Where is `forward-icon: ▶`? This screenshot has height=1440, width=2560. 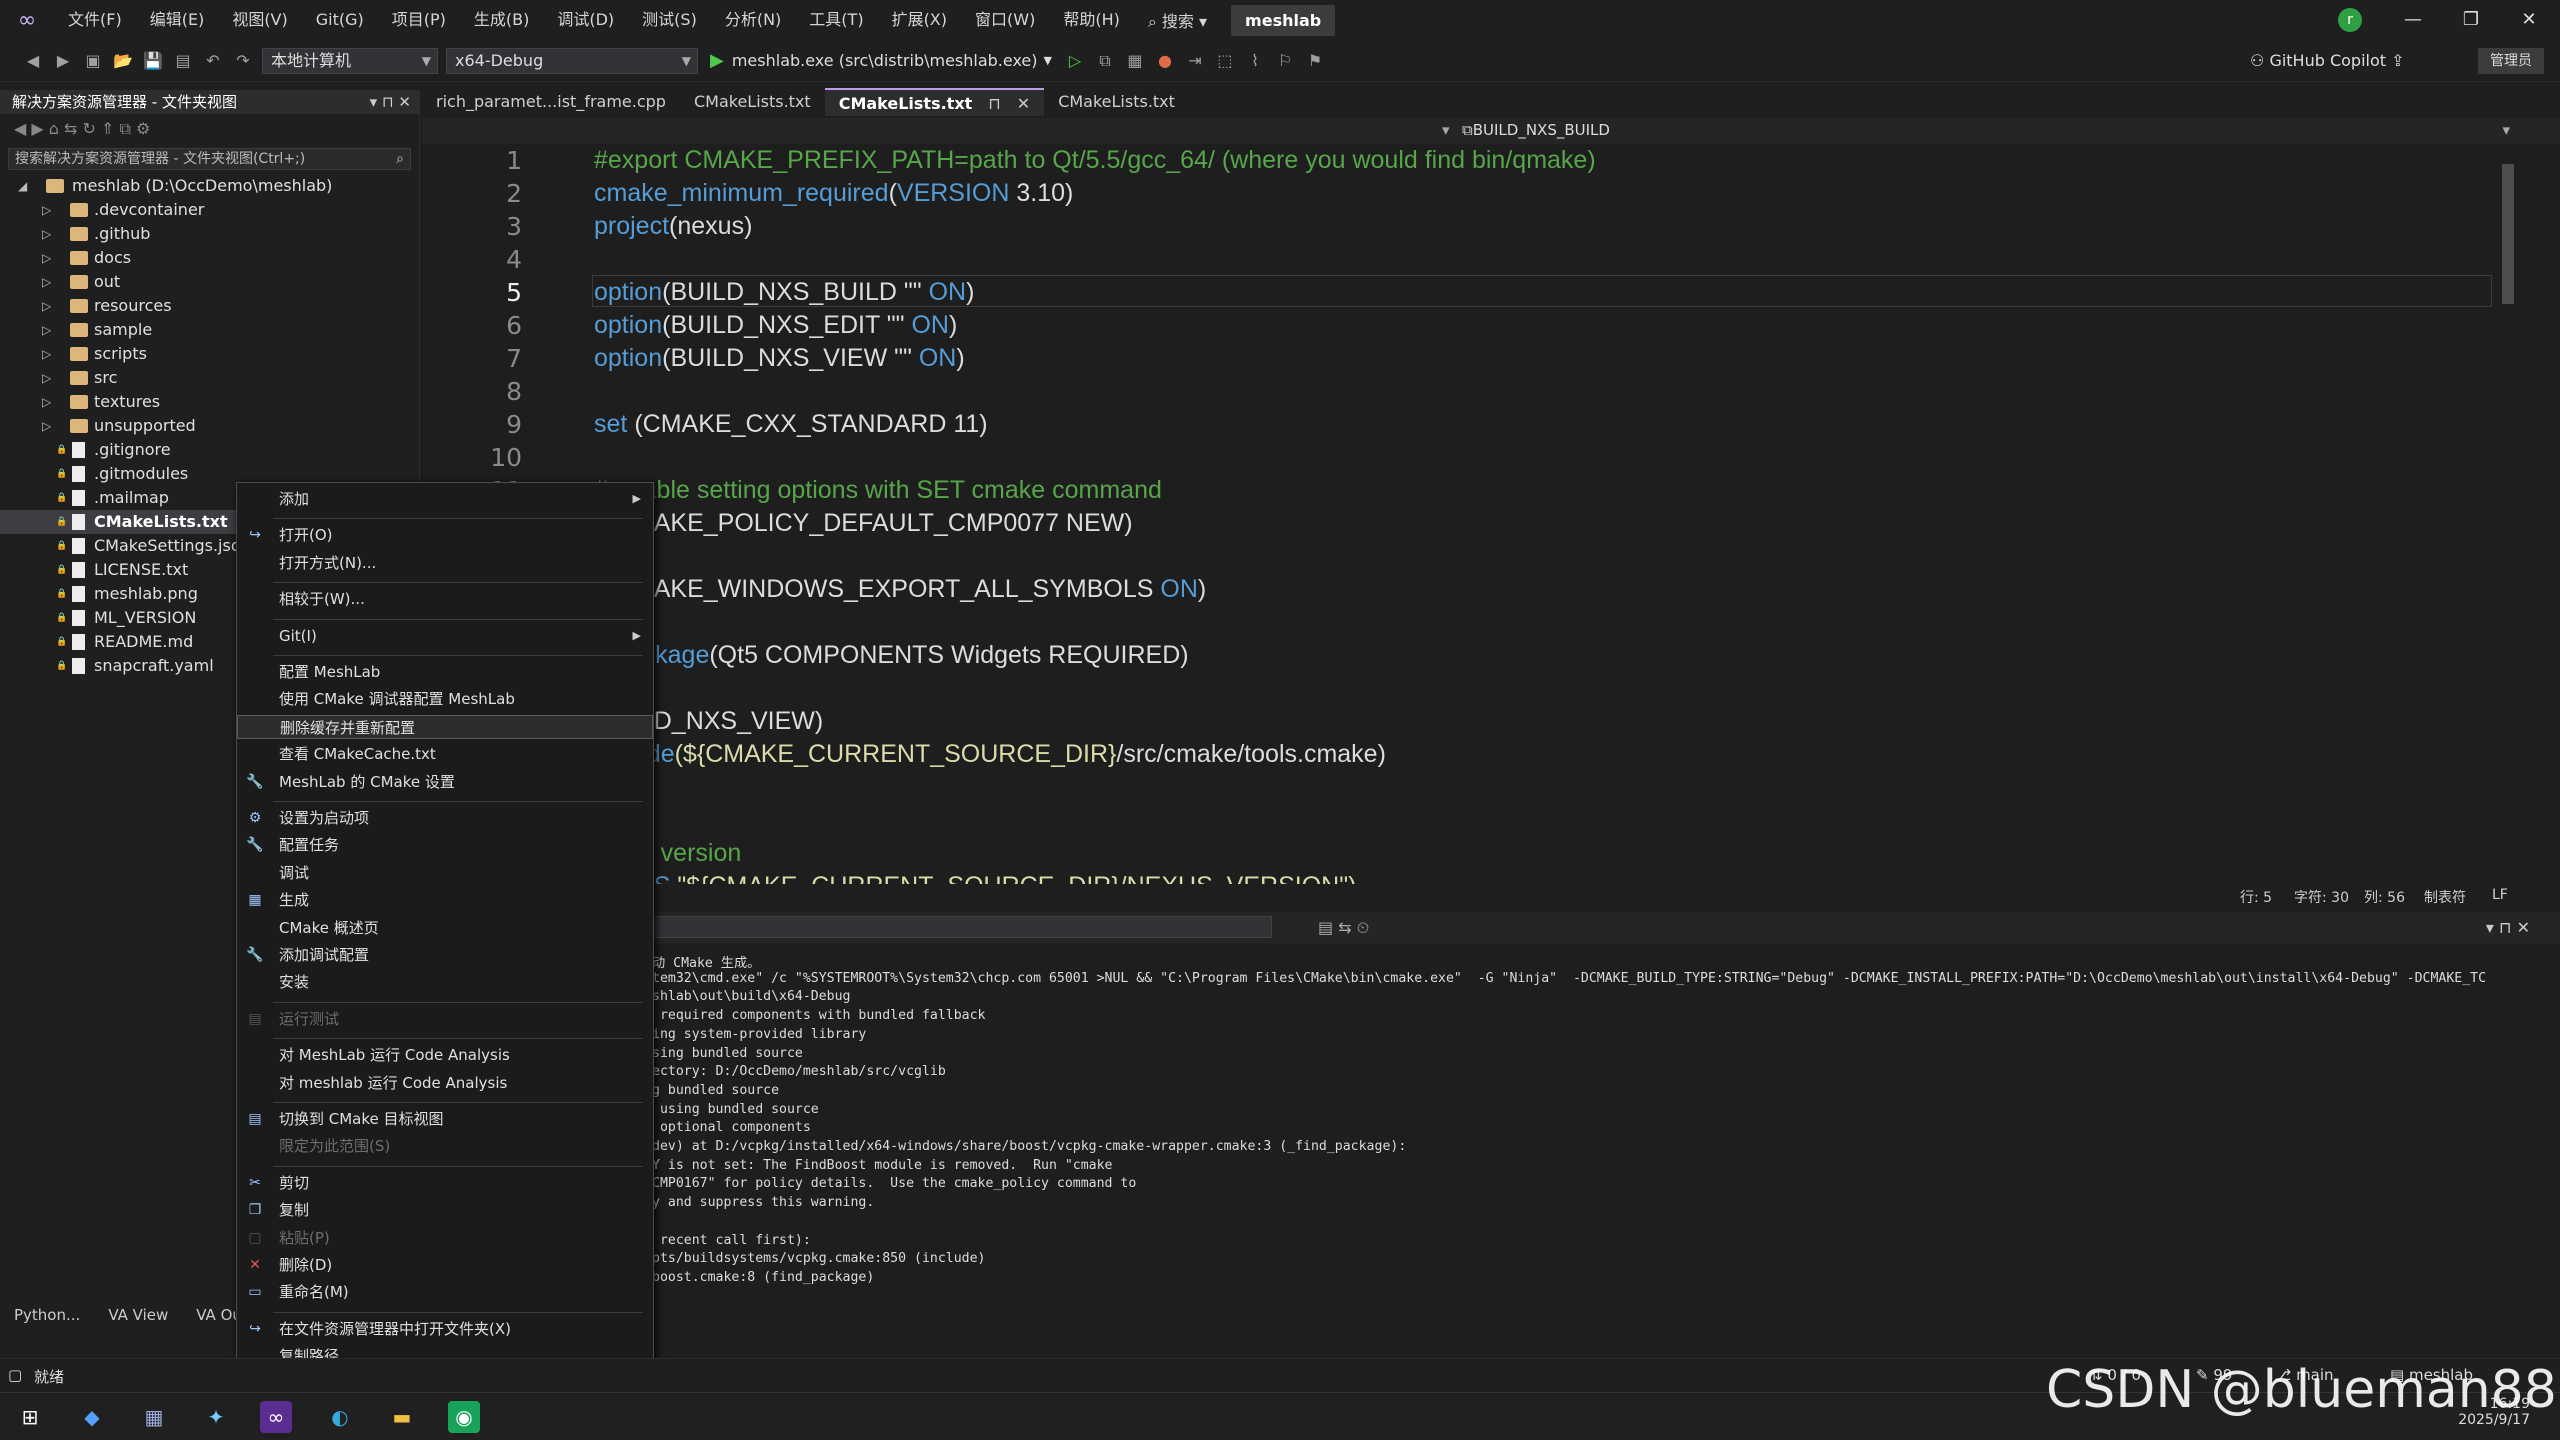
forward-icon: ▶ is located at coordinates (63, 61).